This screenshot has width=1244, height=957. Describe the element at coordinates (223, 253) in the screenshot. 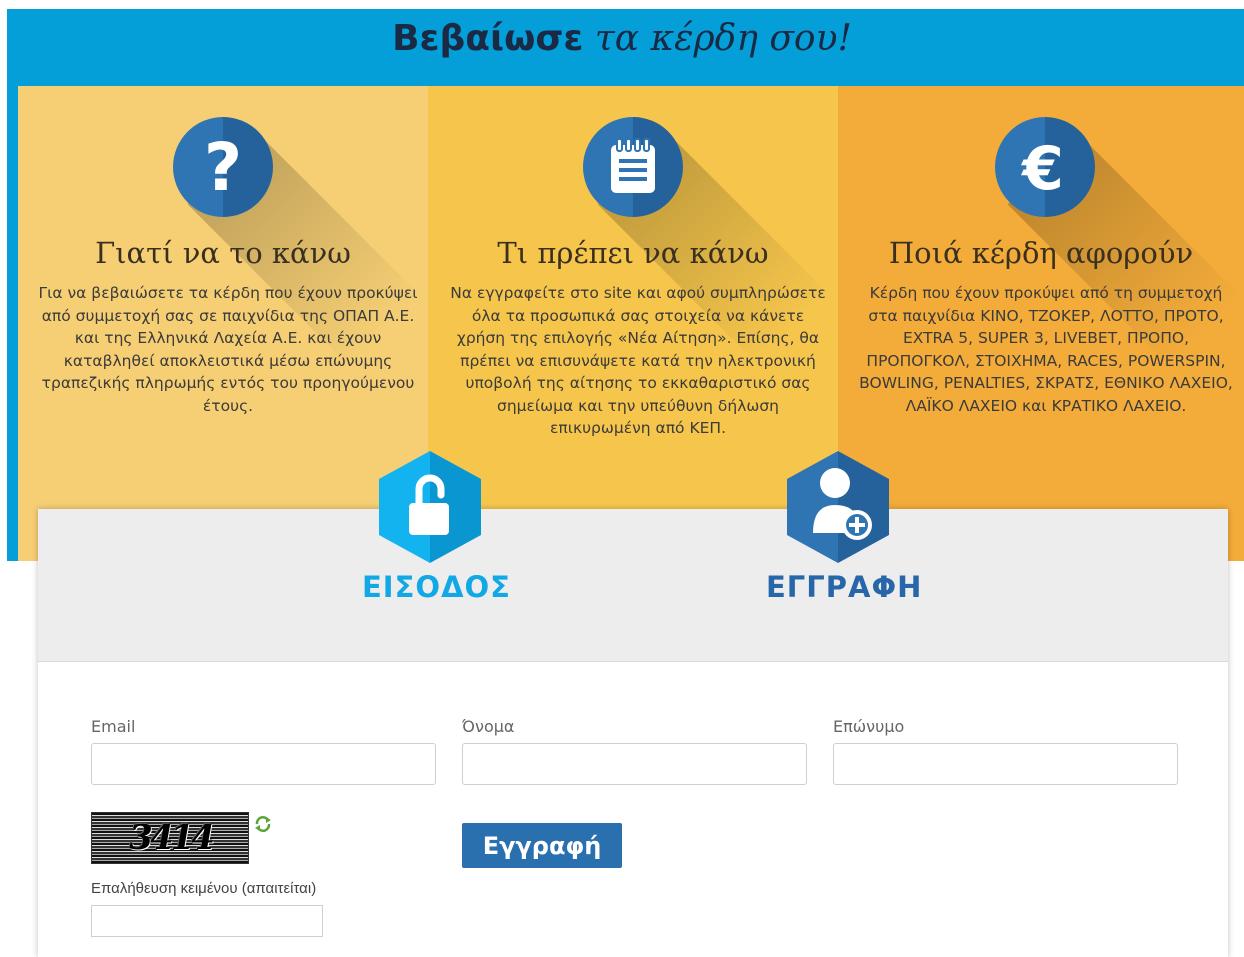

I see `column-title: Γιατί να το κάνω` at that location.